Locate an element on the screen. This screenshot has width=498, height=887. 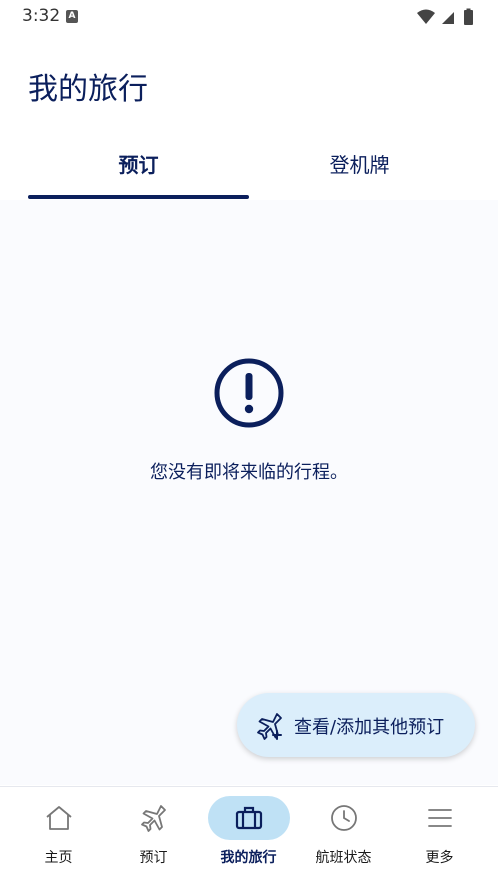
nav-book-label: 预订 is located at coordinates (153, 858).